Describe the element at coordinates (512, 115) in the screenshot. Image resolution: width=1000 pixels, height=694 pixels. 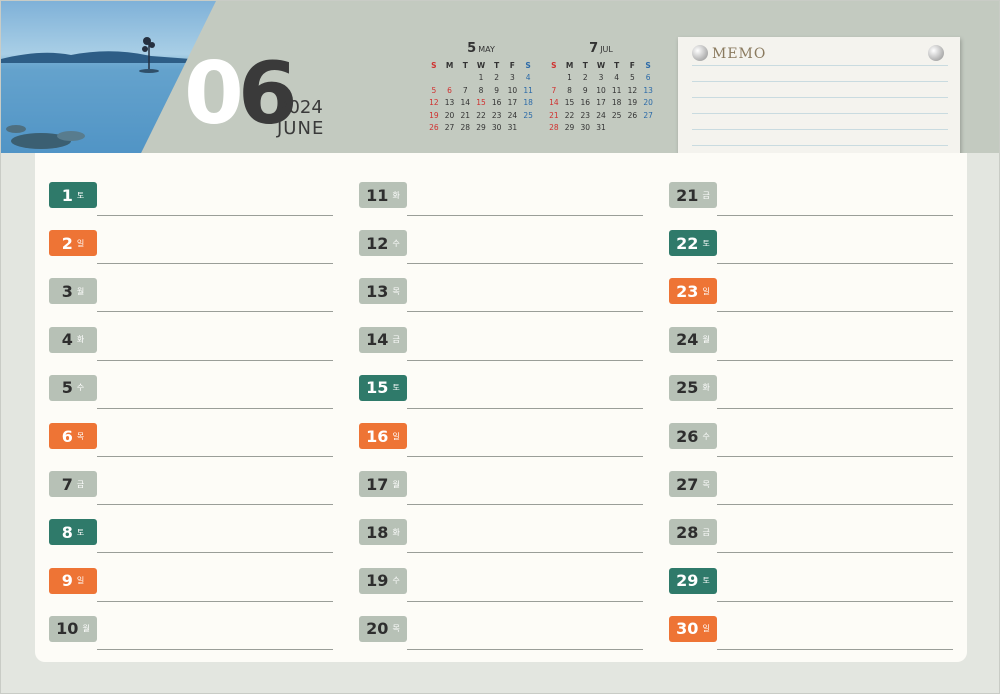
I see `mini-calendar-date: 24` at that location.